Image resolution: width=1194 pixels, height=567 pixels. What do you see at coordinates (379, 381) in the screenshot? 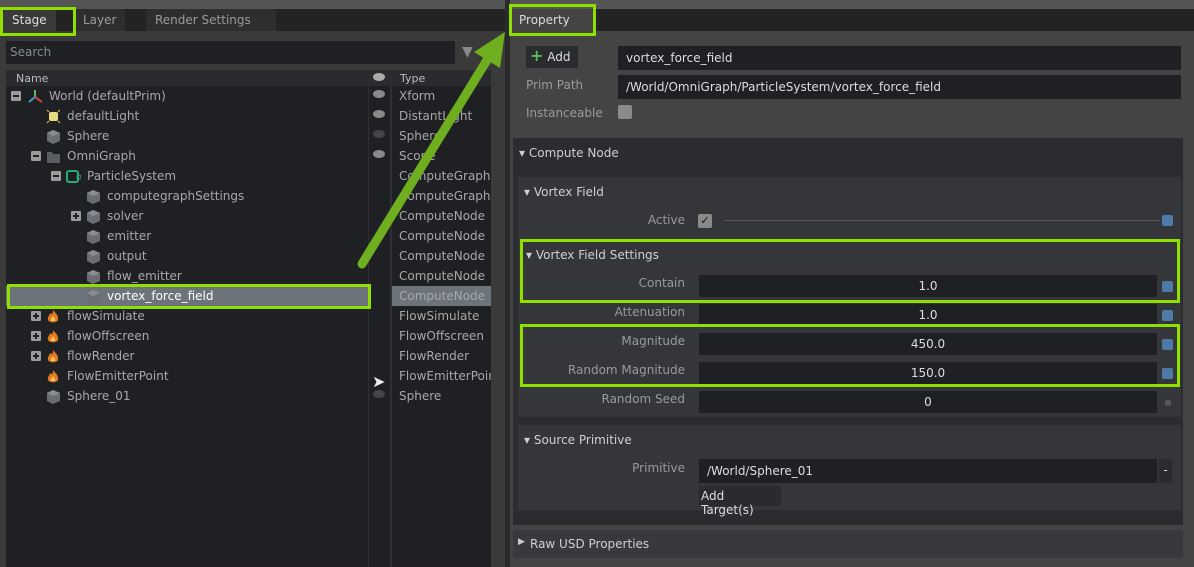
I see `mouse-cursor-icon: ➤` at bounding box center [379, 381].